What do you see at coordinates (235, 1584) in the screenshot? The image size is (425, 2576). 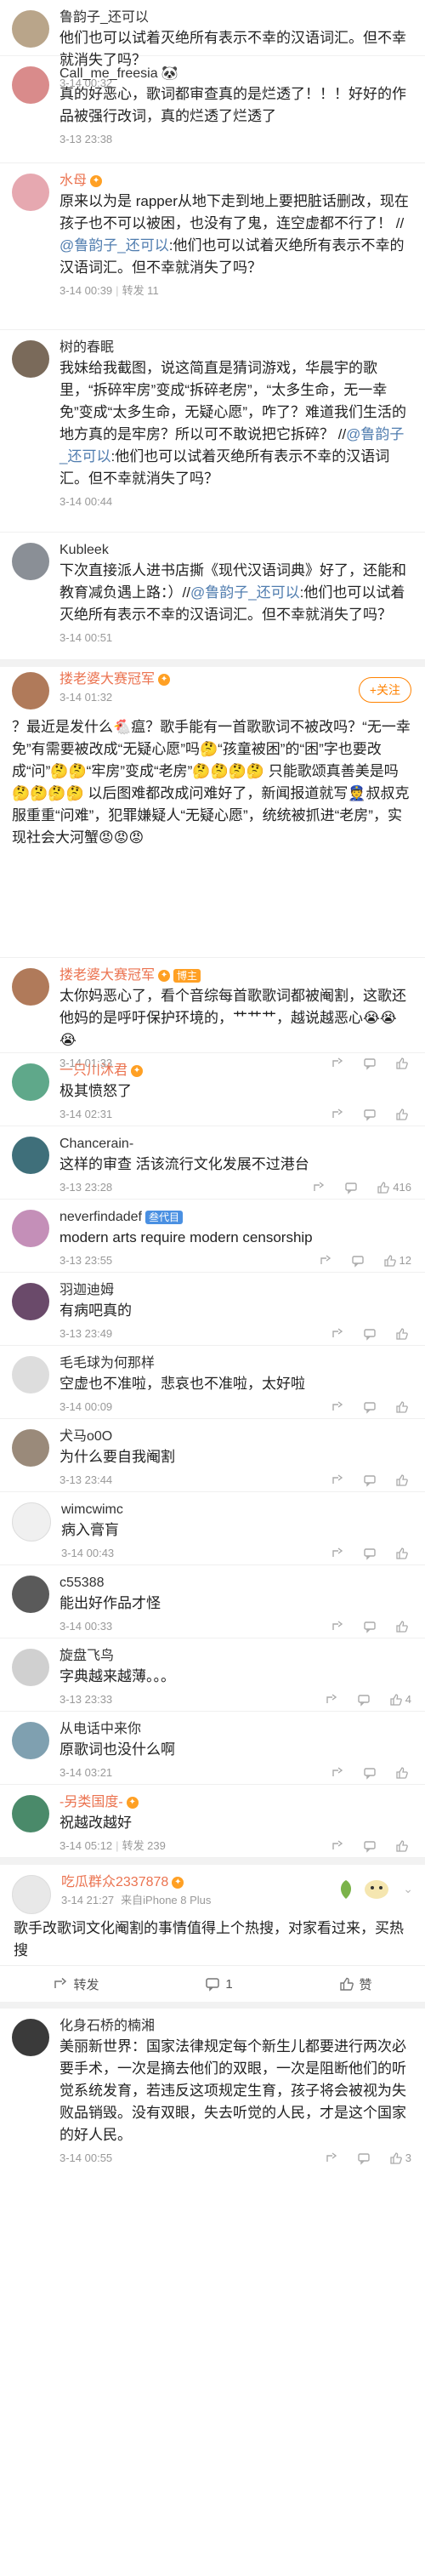 I see `comment-author: c55388` at bounding box center [235, 1584].